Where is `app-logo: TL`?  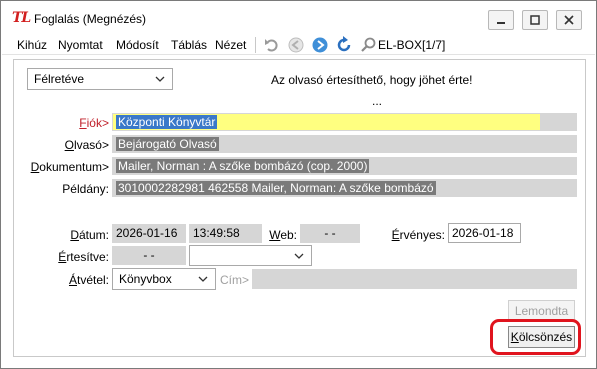
app-logo: TL is located at coordinates (21, 18).